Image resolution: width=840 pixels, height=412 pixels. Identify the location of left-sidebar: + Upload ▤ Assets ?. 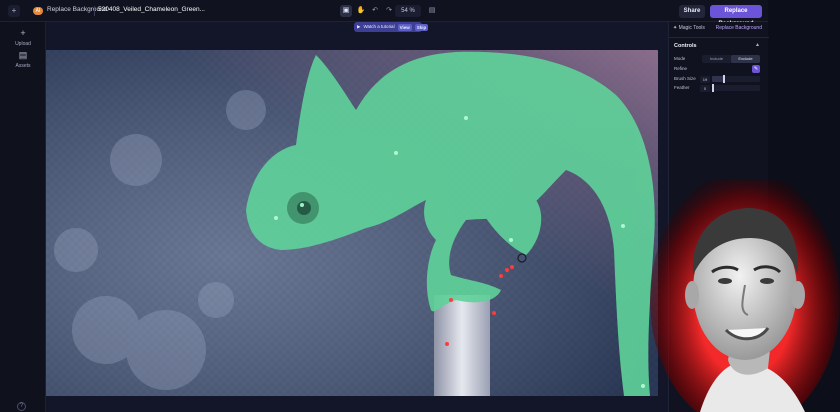
(23, 217).